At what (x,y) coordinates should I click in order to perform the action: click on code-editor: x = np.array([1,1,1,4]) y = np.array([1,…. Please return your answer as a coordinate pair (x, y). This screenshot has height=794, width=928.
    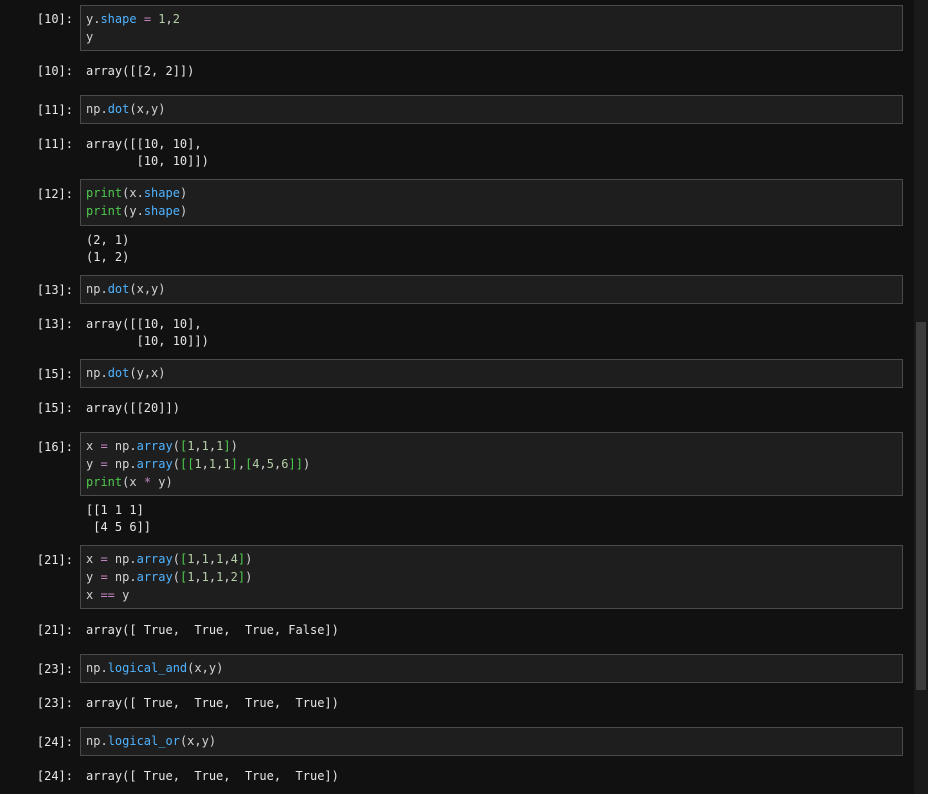
    Looking at the image, I should click on (491, 577).